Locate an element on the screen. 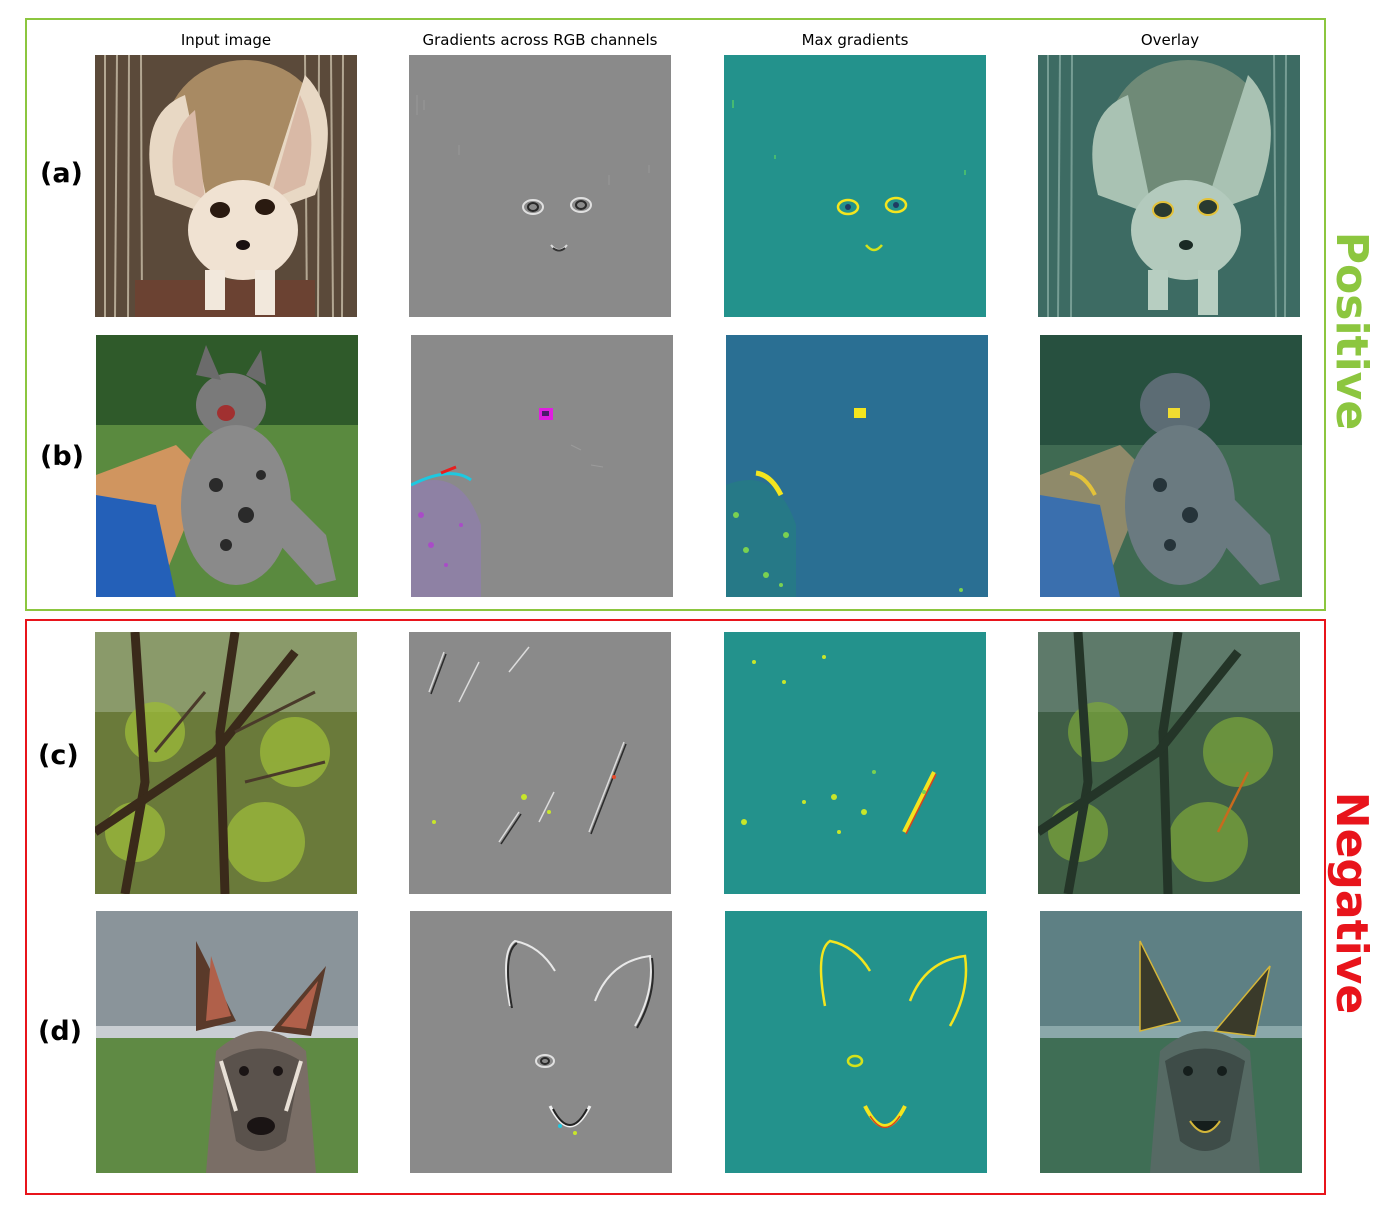 The height and width of the screenshot is (1232, 1387). row-label-d: (d) is located at coordinates (60, 1031).